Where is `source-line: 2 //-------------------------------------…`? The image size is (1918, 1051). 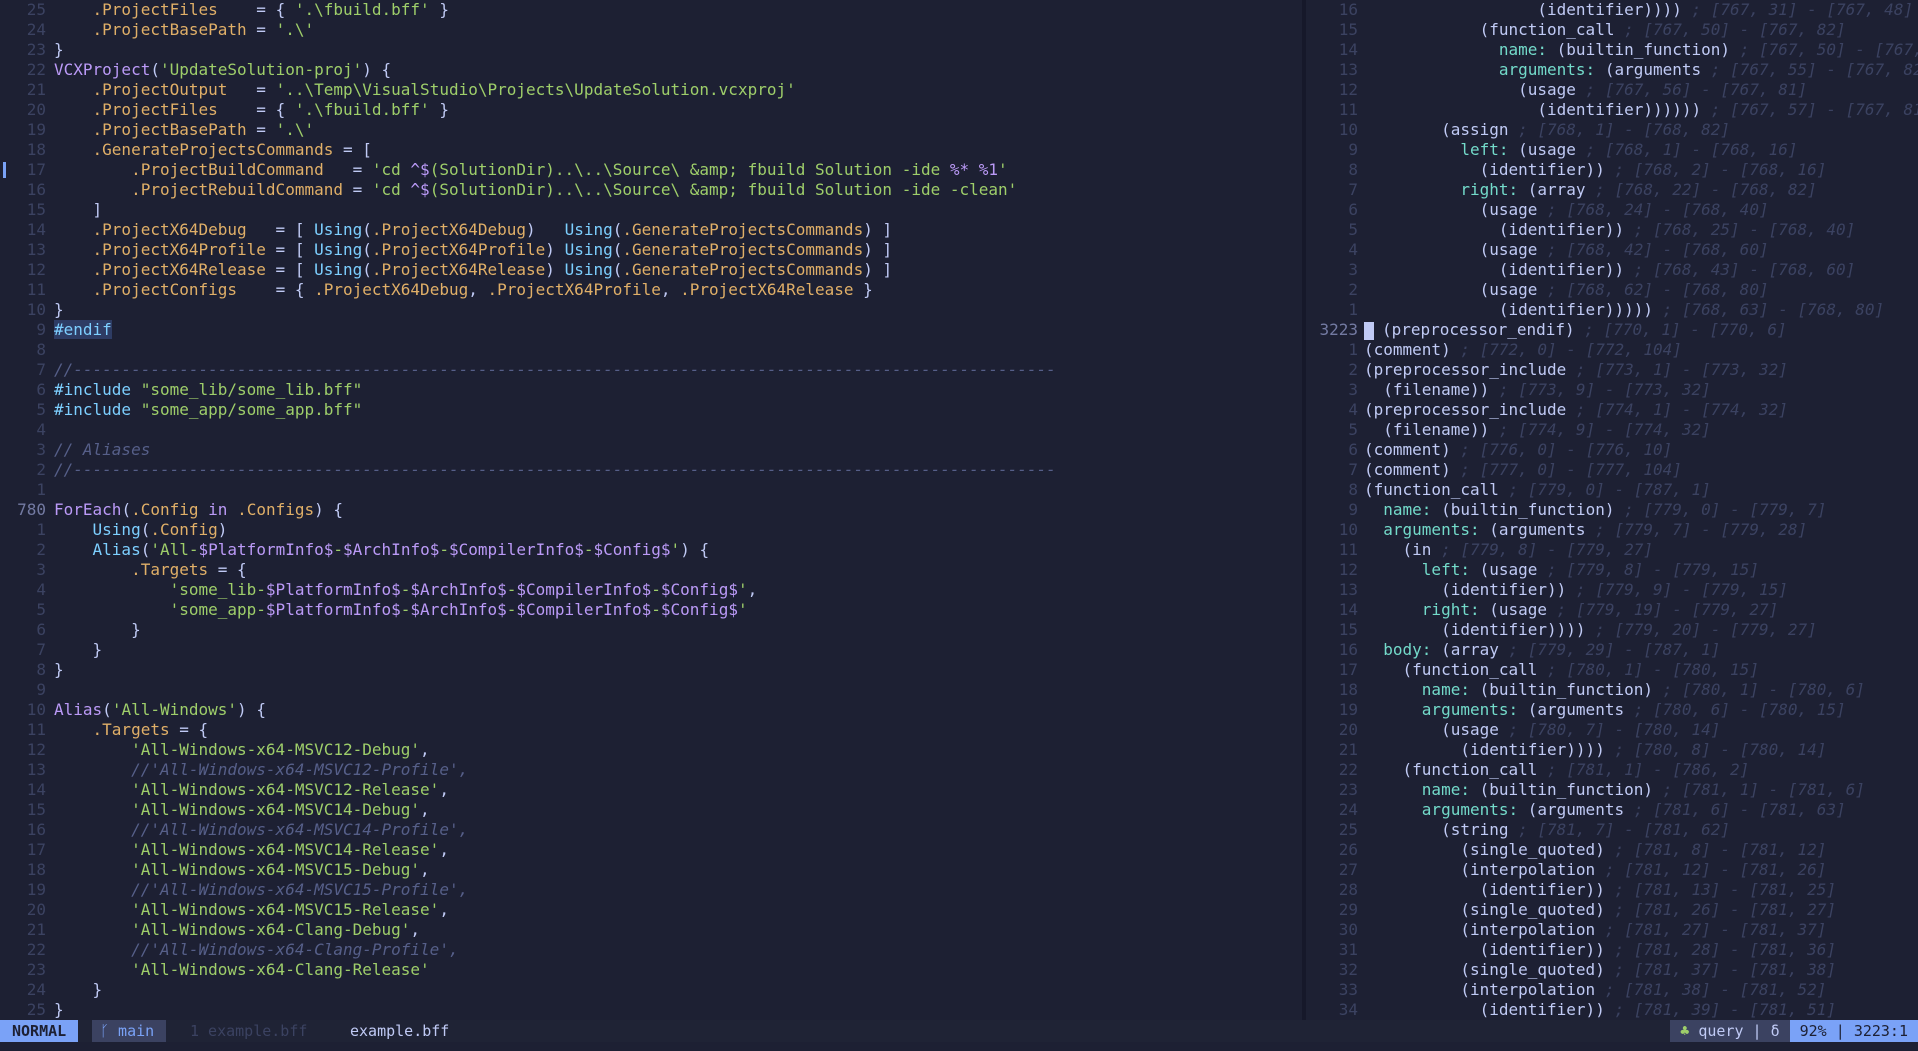 source-line: 2 //-------------------------------------… is located at coordinates (651, 470).